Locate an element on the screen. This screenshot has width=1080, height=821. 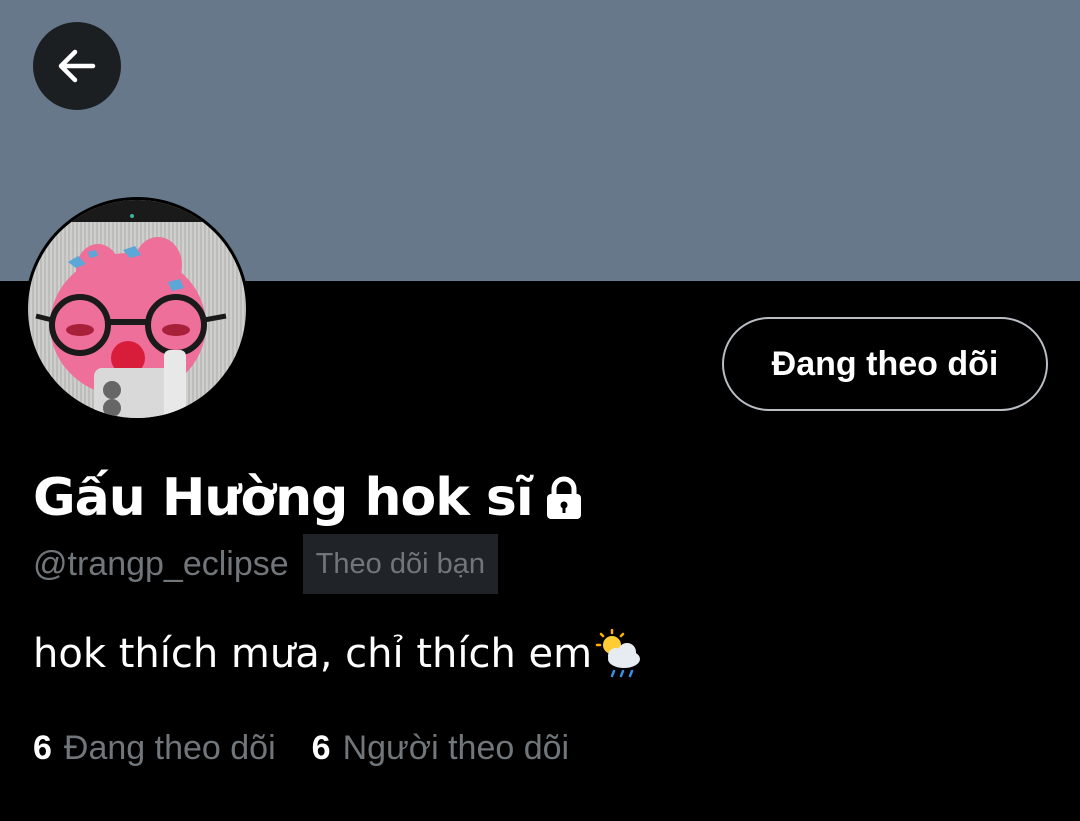
profile-stats: 6 Đang theo dõi 6 Người theo dõi is located at coordinates (301, 748).